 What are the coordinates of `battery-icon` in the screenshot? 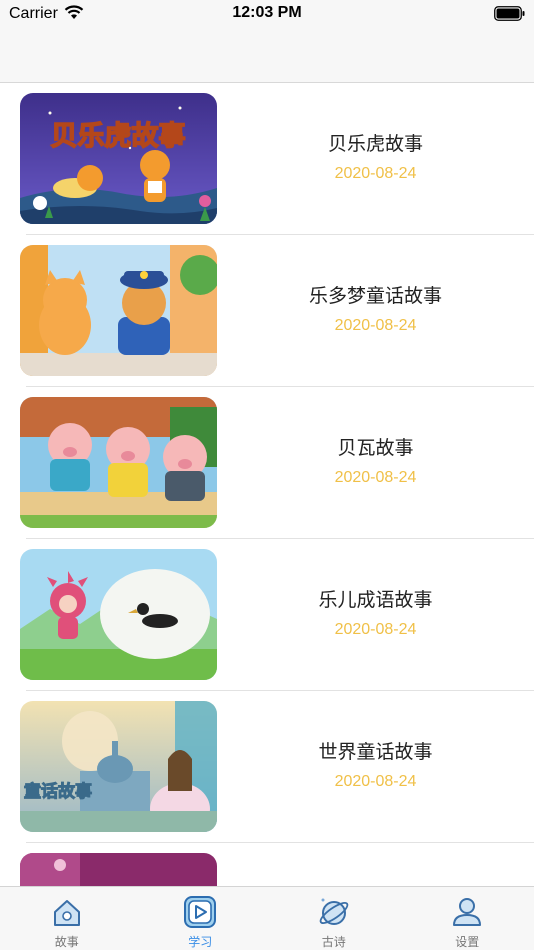 It's located at (509, 13).